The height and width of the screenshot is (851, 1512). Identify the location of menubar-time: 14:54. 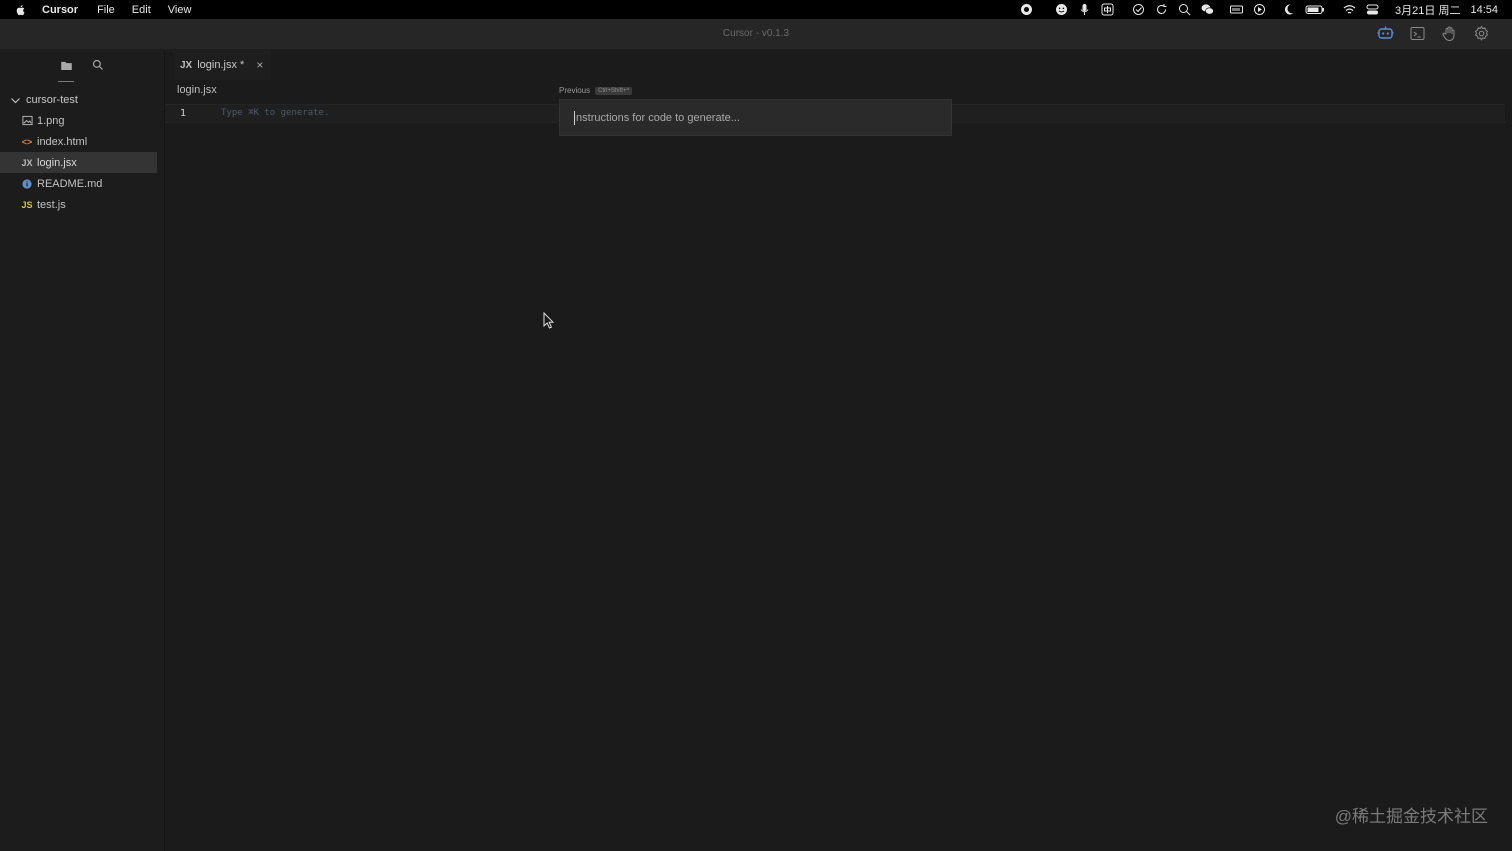
(1484, 10).